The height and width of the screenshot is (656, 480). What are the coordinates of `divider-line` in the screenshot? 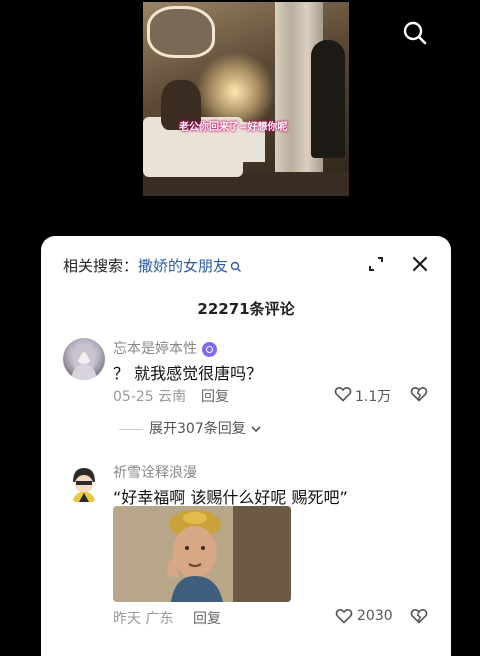 It's located at (131, 429).